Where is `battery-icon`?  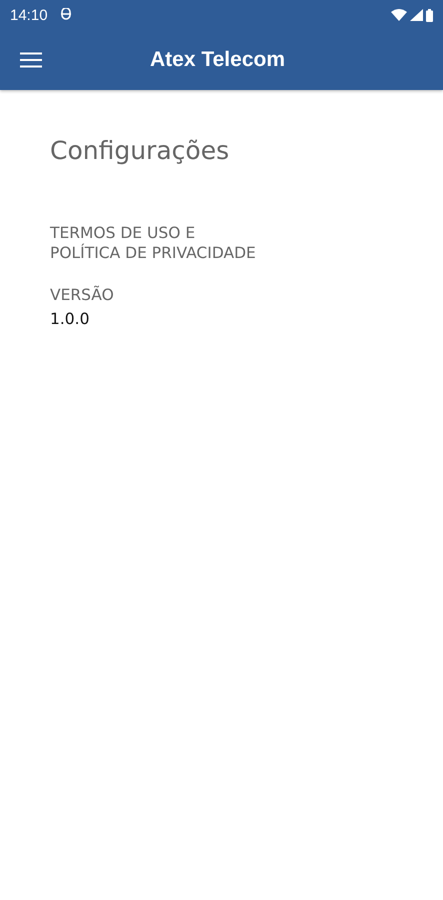 battery-icon is located at coordinates (429, 15).